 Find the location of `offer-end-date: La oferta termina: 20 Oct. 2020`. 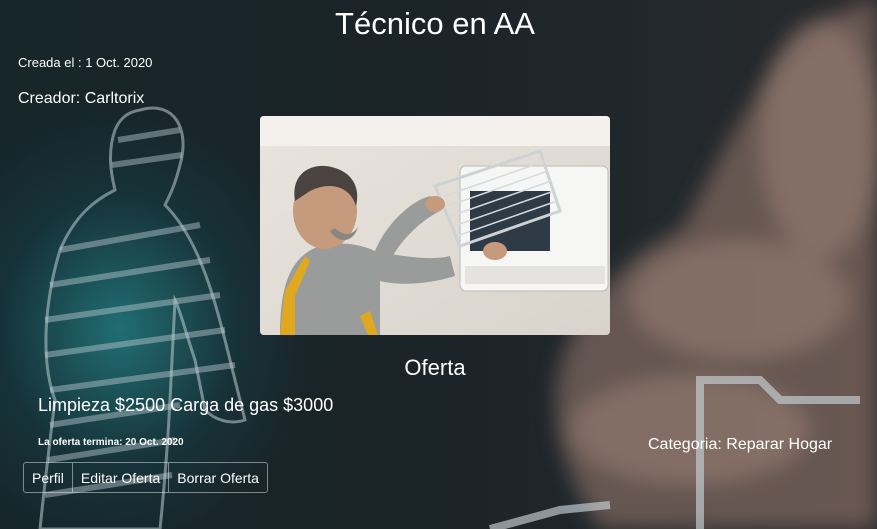

offer-end-date: La oferta termina: 20 Oct. 2020 is located at coordinates (111, 442).